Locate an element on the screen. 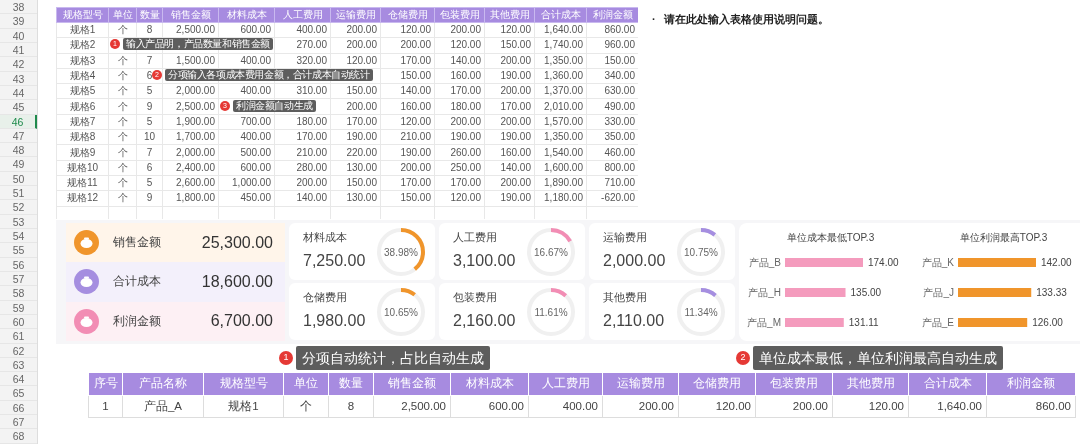 The width and height of the screenshot is (1080, 444). table-cell: 规格9 is located at coordinates (82, 152).